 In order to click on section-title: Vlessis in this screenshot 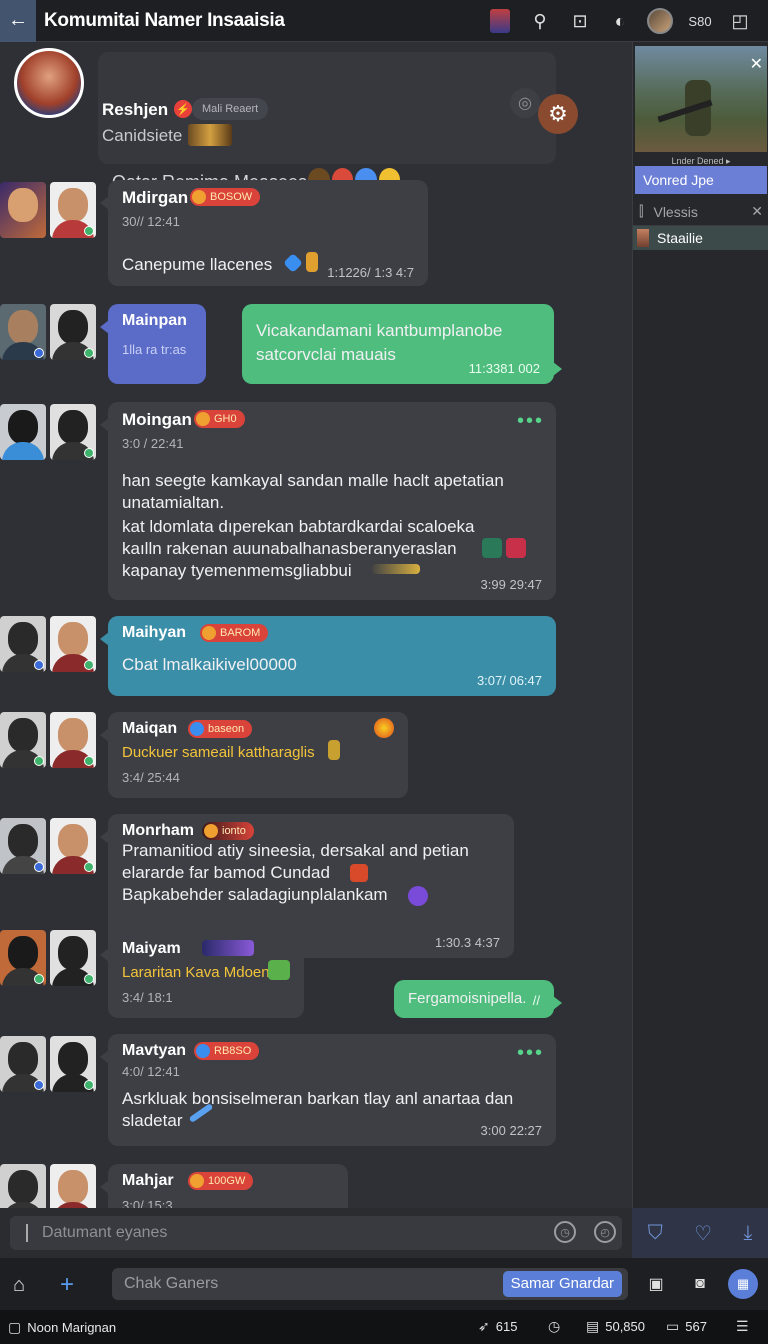, I will do `click(675, 211)`.